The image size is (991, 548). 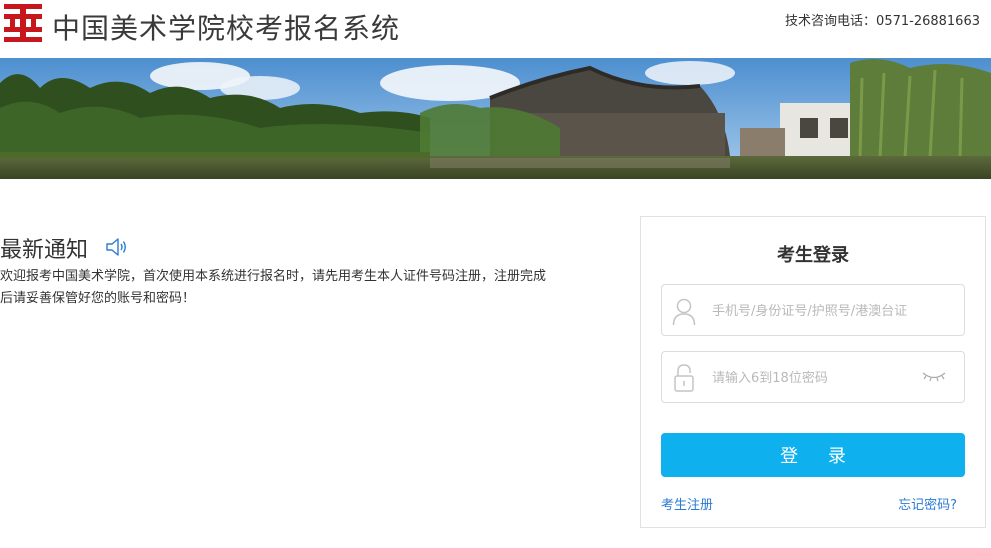 I want to click on tech-support-phone: 技术咨询电话：0571-26881663, so click(x=882, y=21).